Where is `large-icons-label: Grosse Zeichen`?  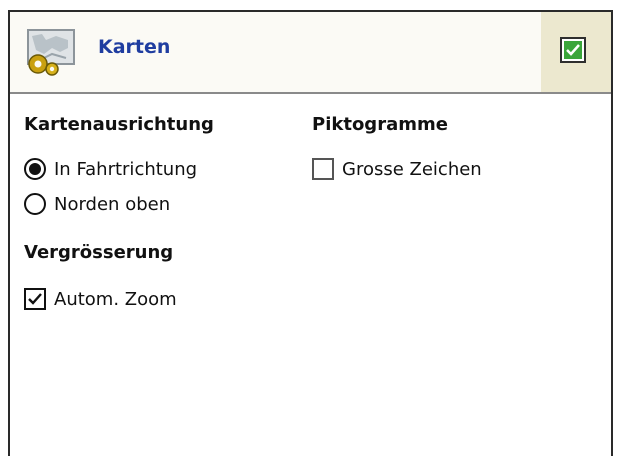 large-icons-label: Grosse Zeichen is located at coordinates (412, 169).